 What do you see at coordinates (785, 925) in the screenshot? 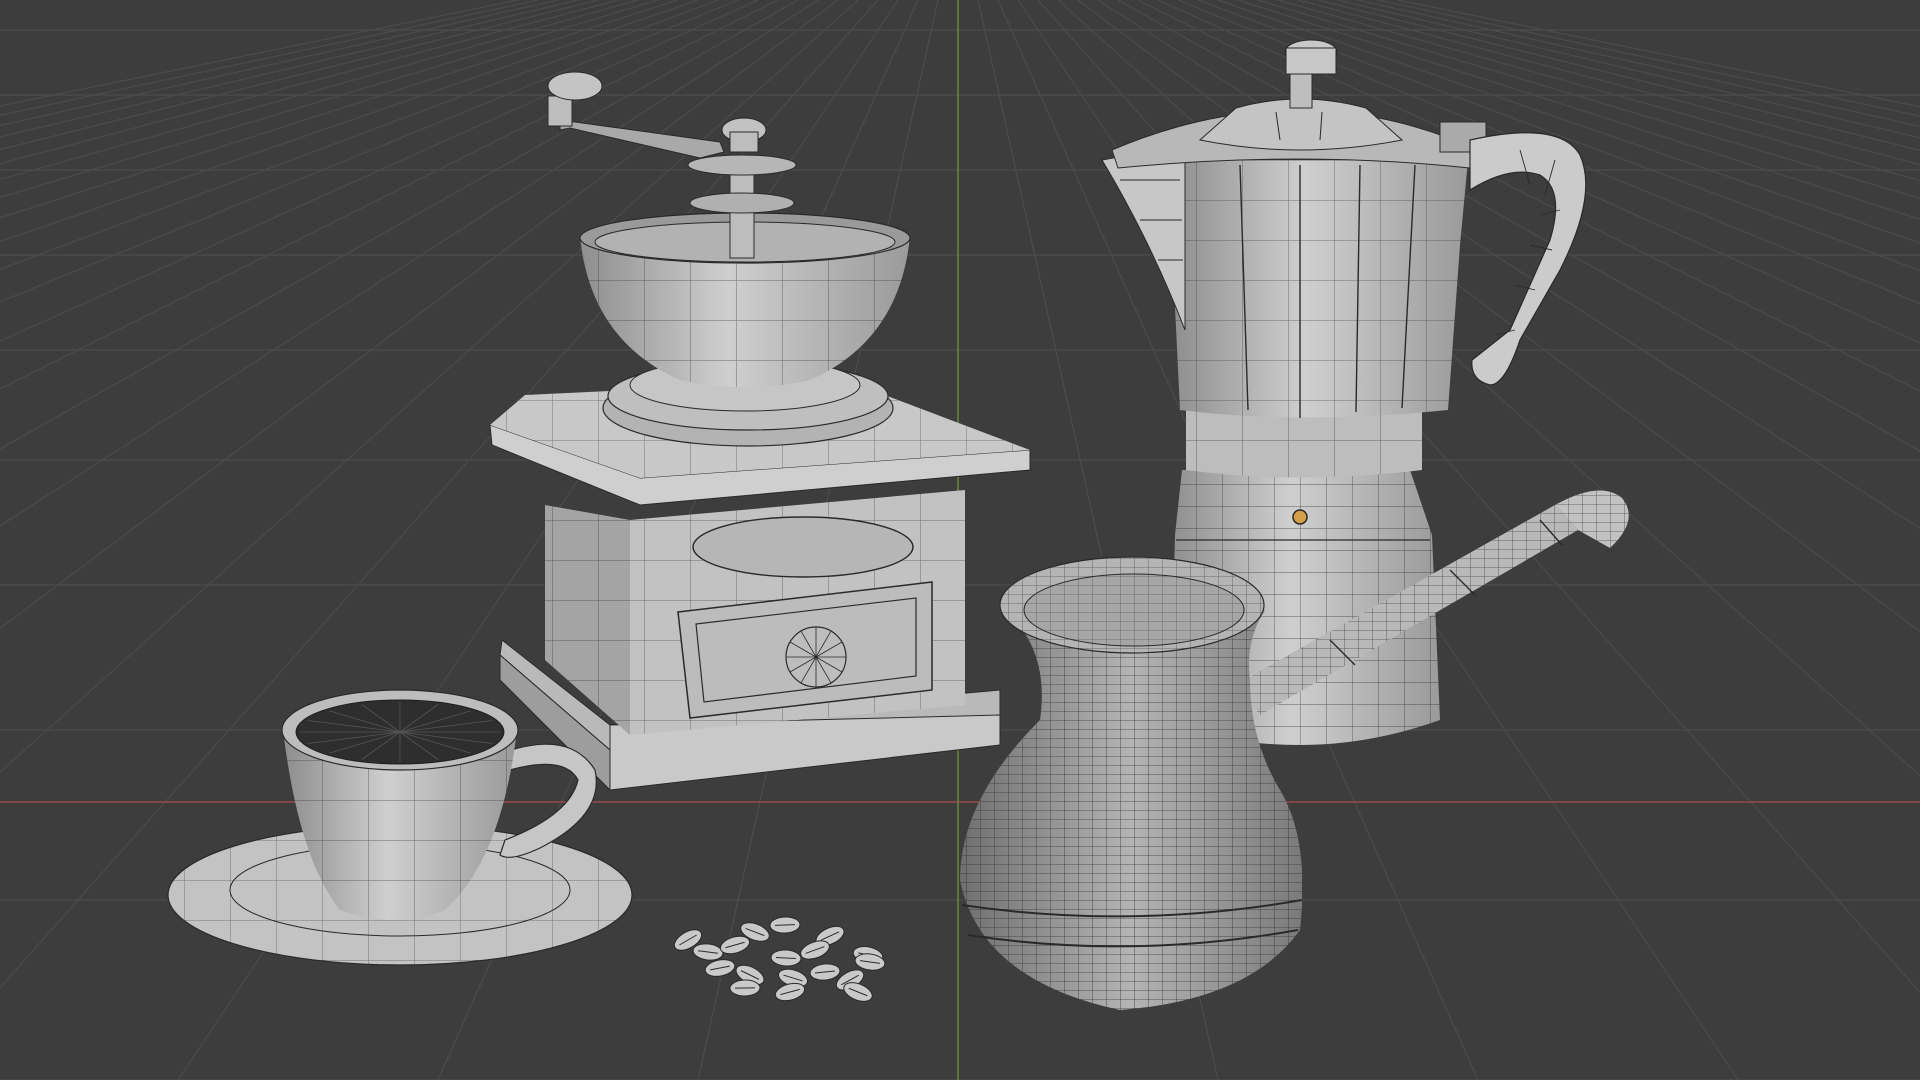
I see `bean-crease` at bounding box center [785, 925].